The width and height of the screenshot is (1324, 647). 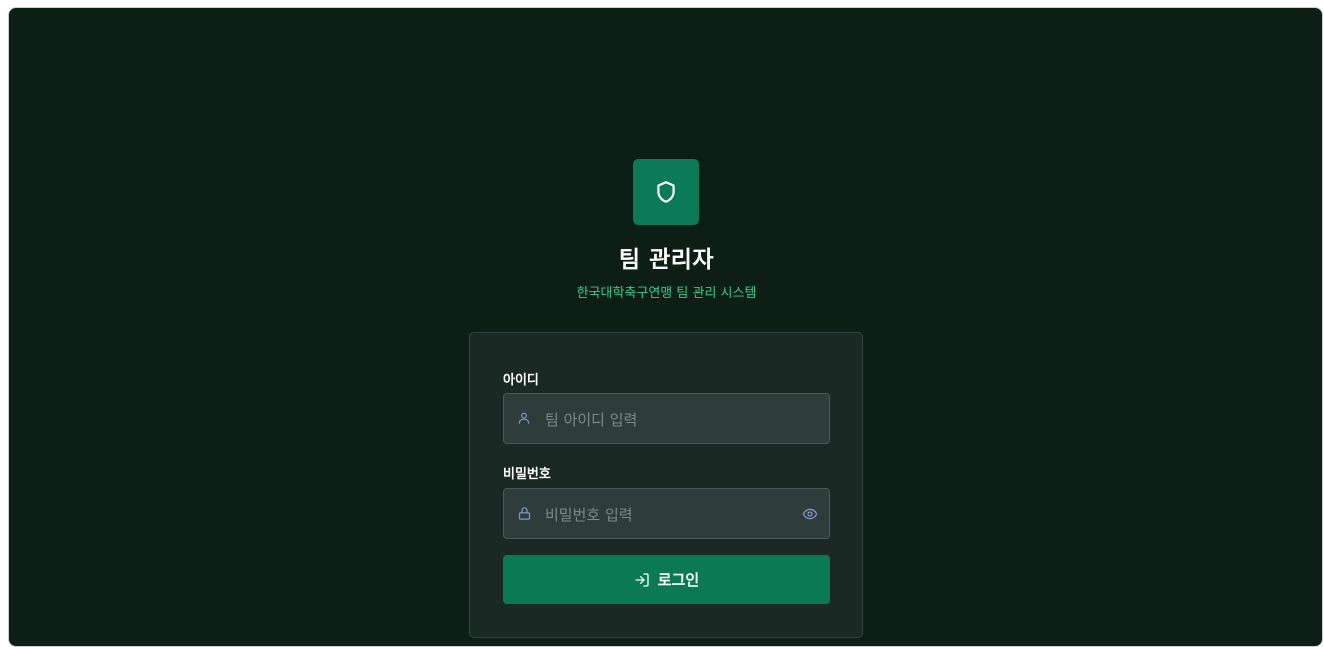 I want to click on username-placeholder: 팀 아이디 입력, so click(x=591, y=420).